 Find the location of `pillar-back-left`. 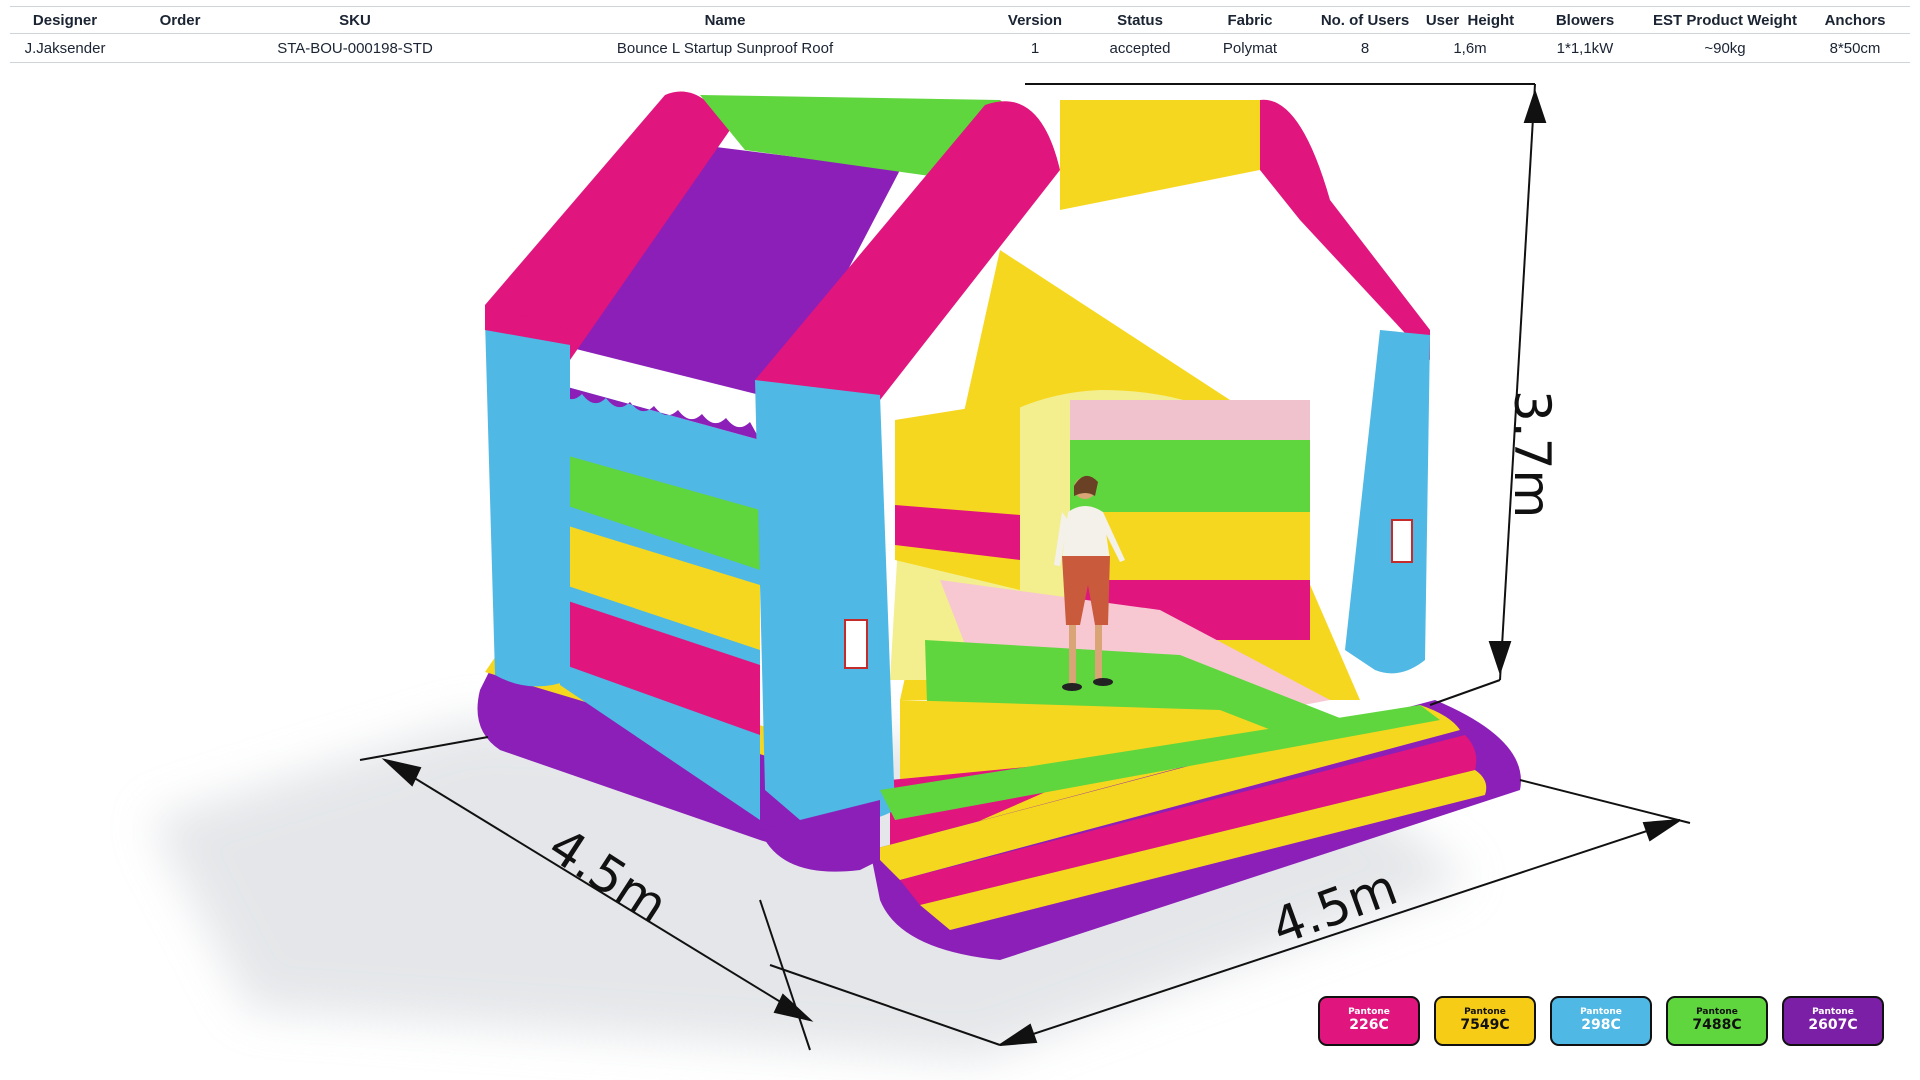

pillar-back-left is located at coordinates (527, 503).